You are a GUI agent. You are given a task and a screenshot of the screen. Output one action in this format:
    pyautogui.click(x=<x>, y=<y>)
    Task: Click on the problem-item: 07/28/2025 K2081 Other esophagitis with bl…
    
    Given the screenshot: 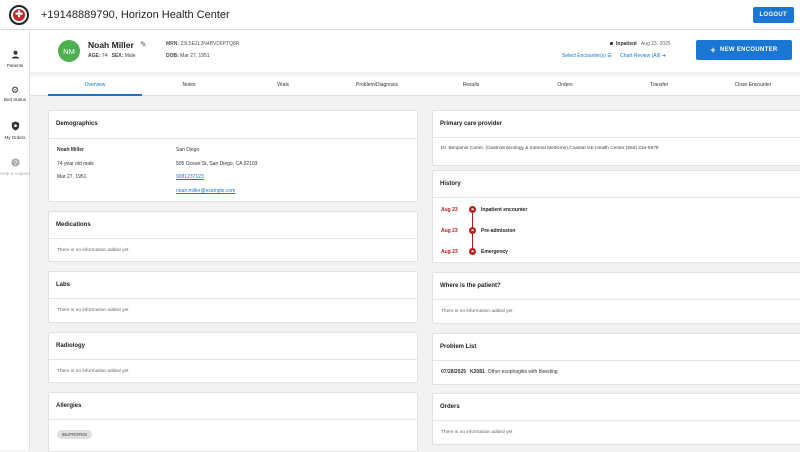 What is the action you would take?
    pyautogui.click(x=499, y=372)
    